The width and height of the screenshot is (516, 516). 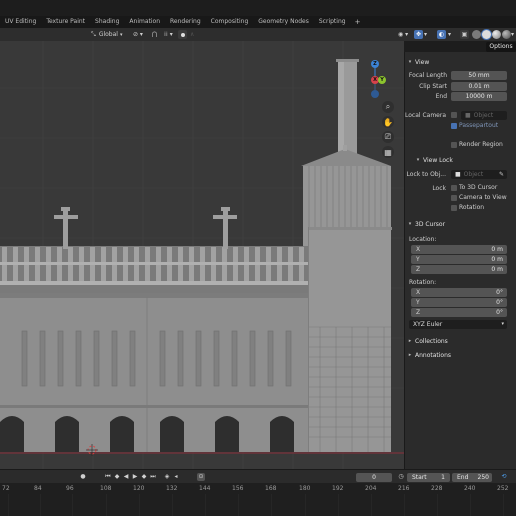 I want to click on rotation-mode-dropdown: XYZ Euler ▾, so click(x=458, y=324).